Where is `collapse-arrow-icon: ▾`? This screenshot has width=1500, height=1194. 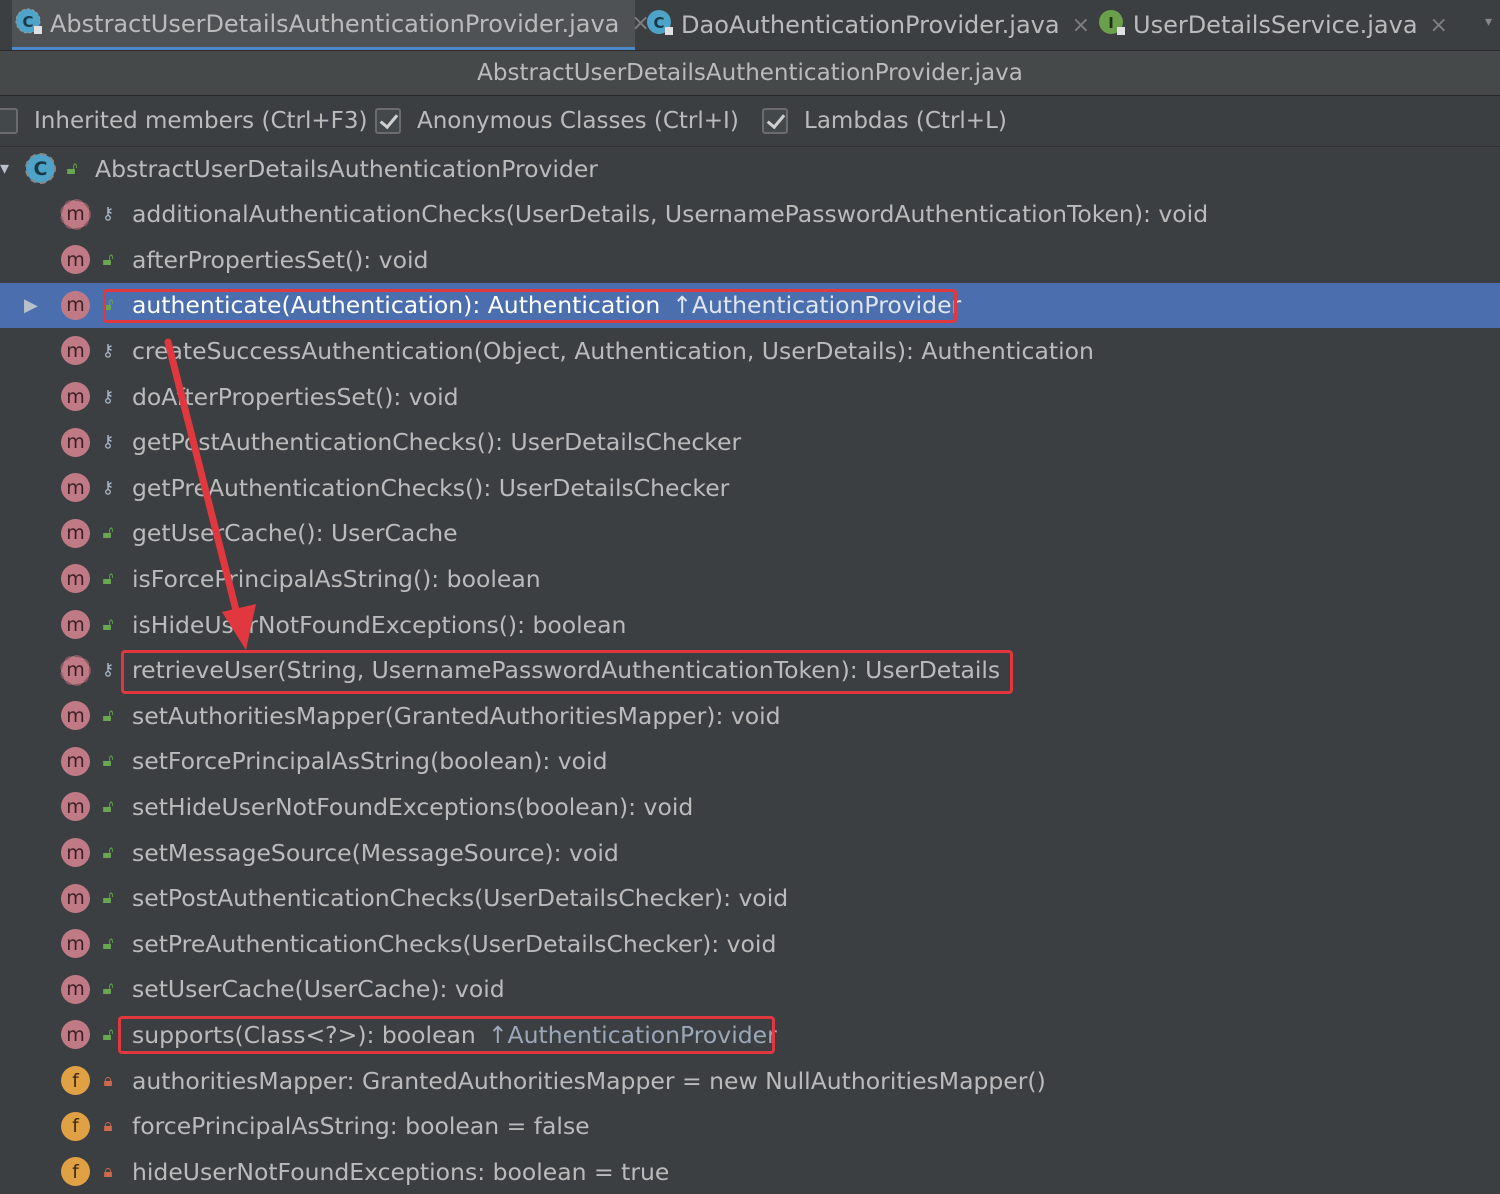
collapse-arrow-icon: ▾ is located at coordinates (4, 168).